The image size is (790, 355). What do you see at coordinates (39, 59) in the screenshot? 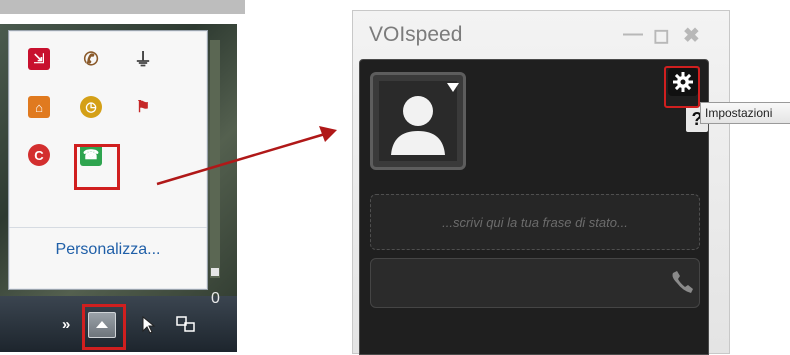
I see `redirect-icon: ⇲` at bounding box center [39, 59].